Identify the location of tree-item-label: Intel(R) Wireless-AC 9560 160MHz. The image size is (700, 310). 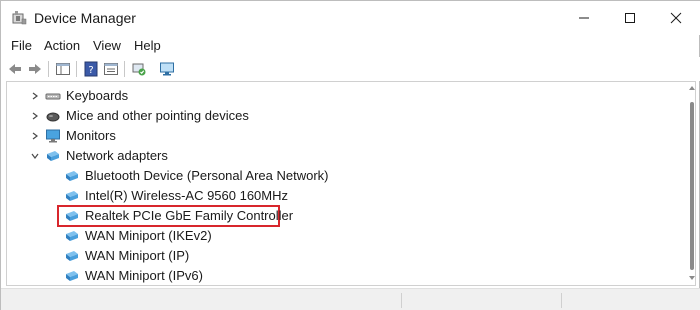
(187, 195).